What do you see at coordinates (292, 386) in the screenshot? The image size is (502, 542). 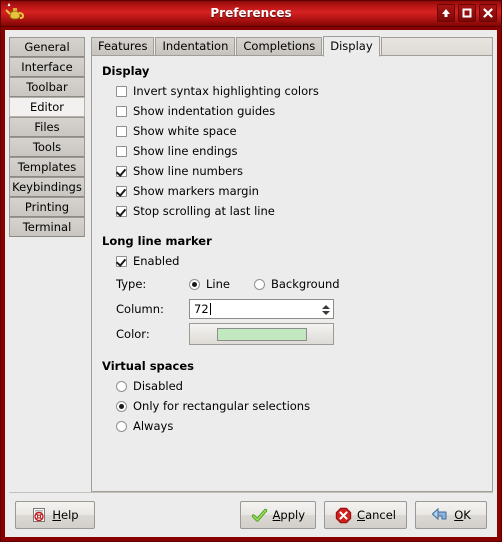 I see `radio-row-vs-disabled: Disabled` at bounding box center [292, 386].